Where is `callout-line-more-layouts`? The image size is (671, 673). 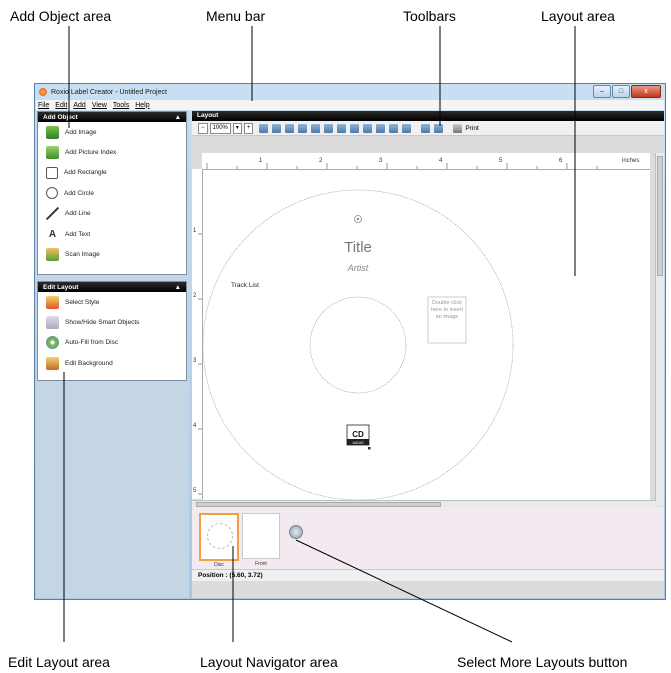
callout-line-more-layouts is located at coordinates (404, 591).